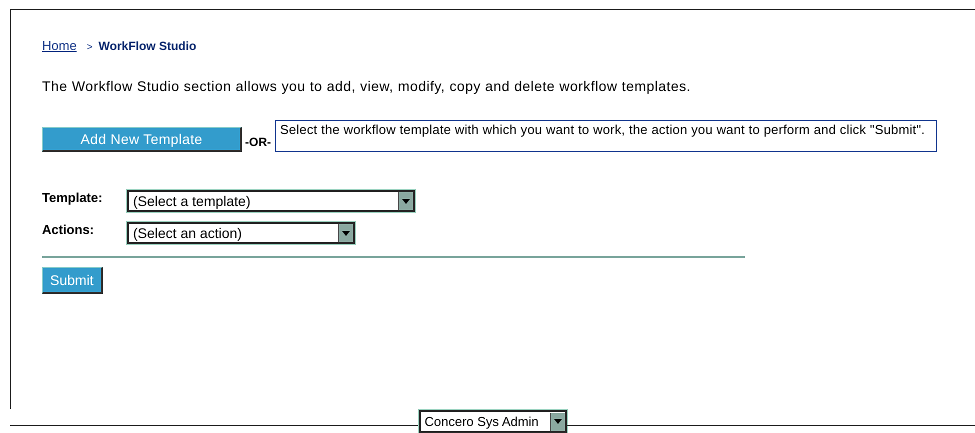  Describe the element at coordinates (59, 45) in the screenshot. I see `home-link: Home` at that location.